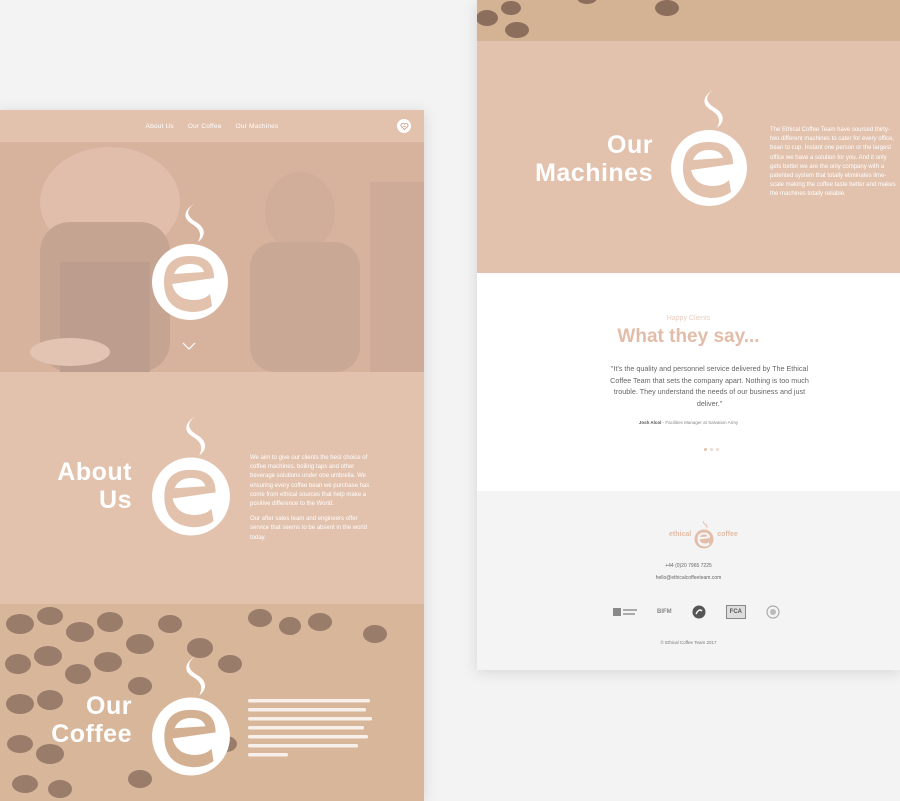 The width and height of the screenshot is (900, 801). I want to click on beans-strip, so click(688, 20).